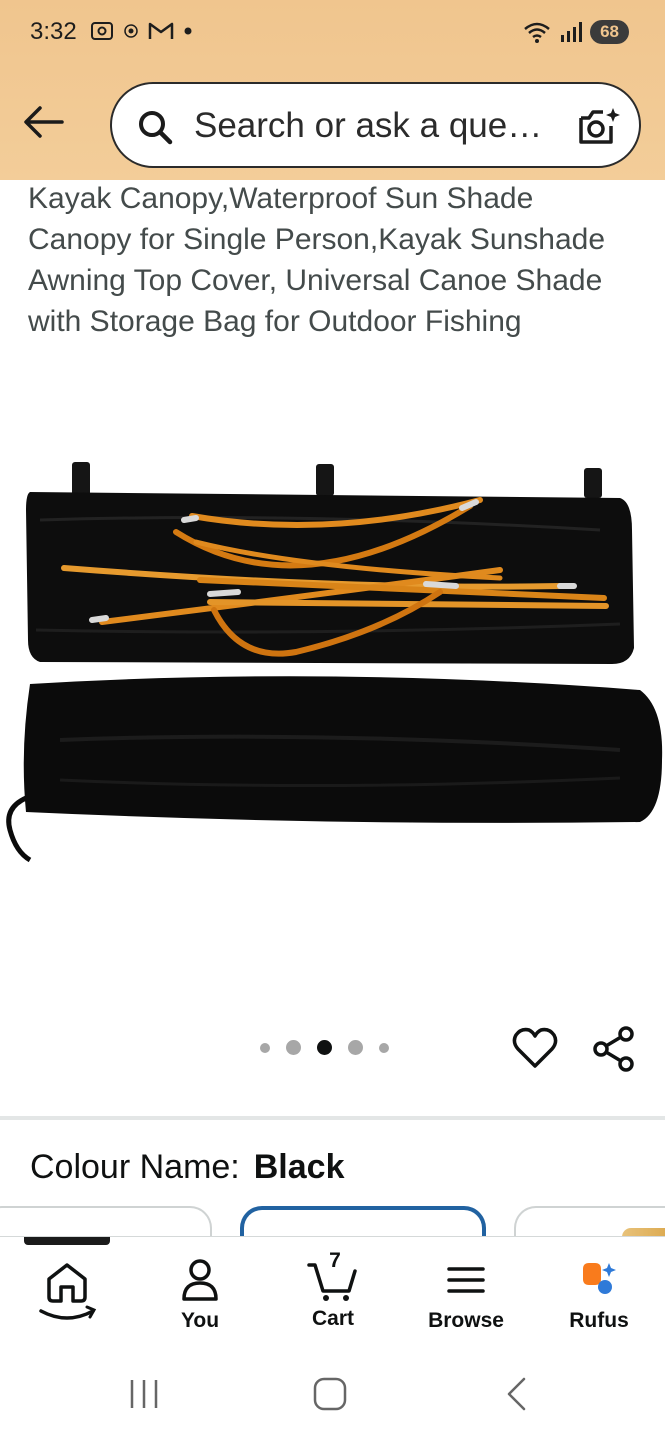 The width and height of the screenshot is (665, 1440). Describe the element at coordinates (614, 1049) in the screenshot. I see `share-icon` at that location.